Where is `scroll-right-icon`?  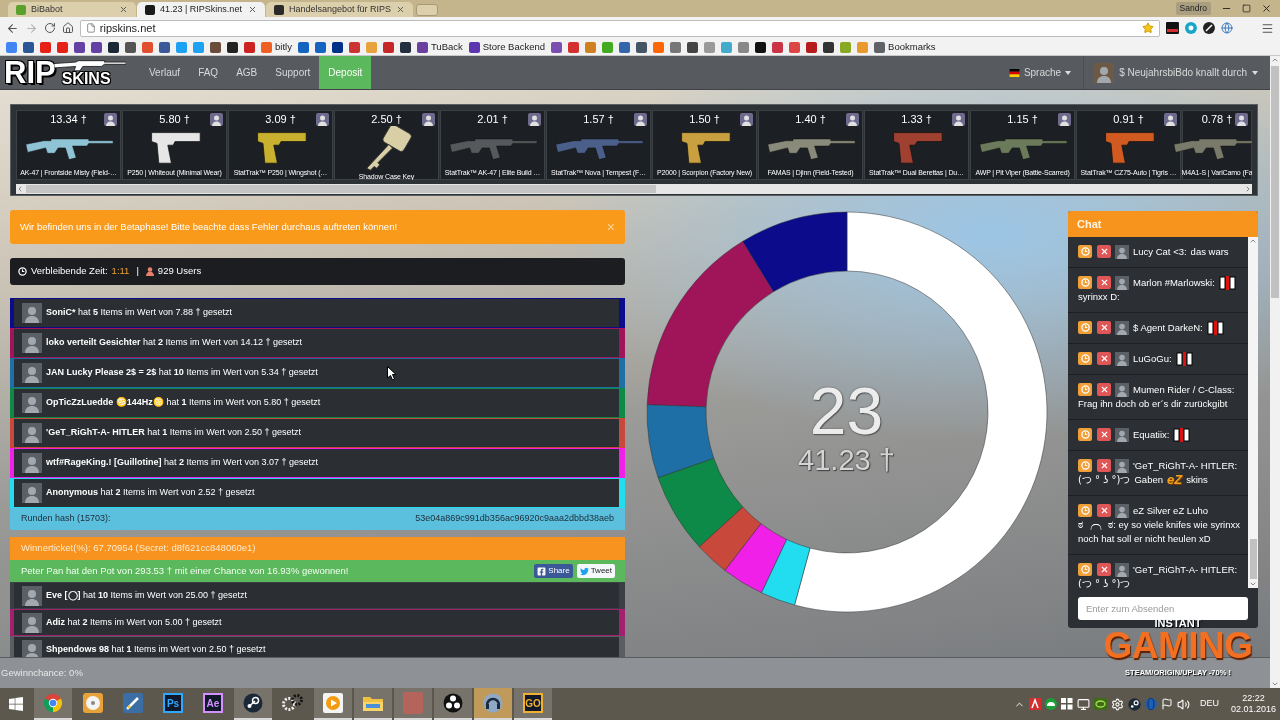
scroll-right-icon is located at coordinates (1248, 189).